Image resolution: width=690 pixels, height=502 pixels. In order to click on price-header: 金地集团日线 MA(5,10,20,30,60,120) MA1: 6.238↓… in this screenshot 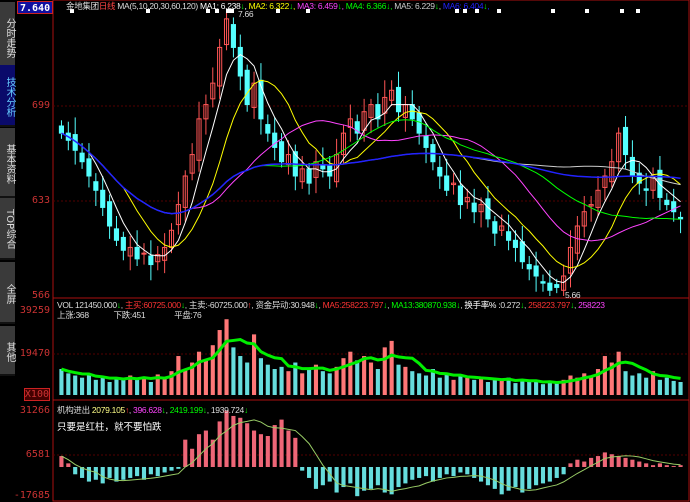, I will do `click(278, 6)`.